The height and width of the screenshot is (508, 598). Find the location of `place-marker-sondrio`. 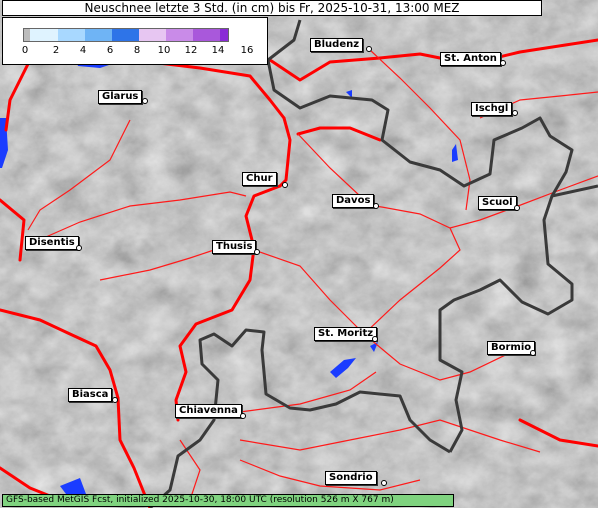

place-marker-sondrio is located at coordinates (384, 483).